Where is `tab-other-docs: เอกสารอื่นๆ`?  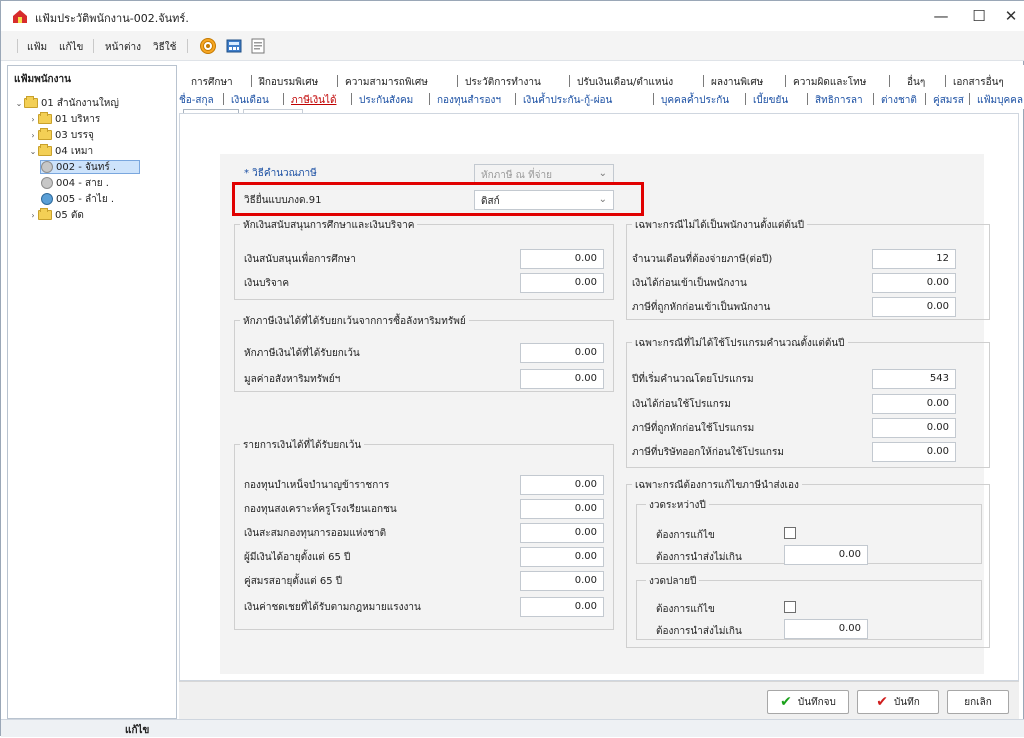
tab-other-docs: เอกสารอื่นๆ is located at coordinates (978, 82).